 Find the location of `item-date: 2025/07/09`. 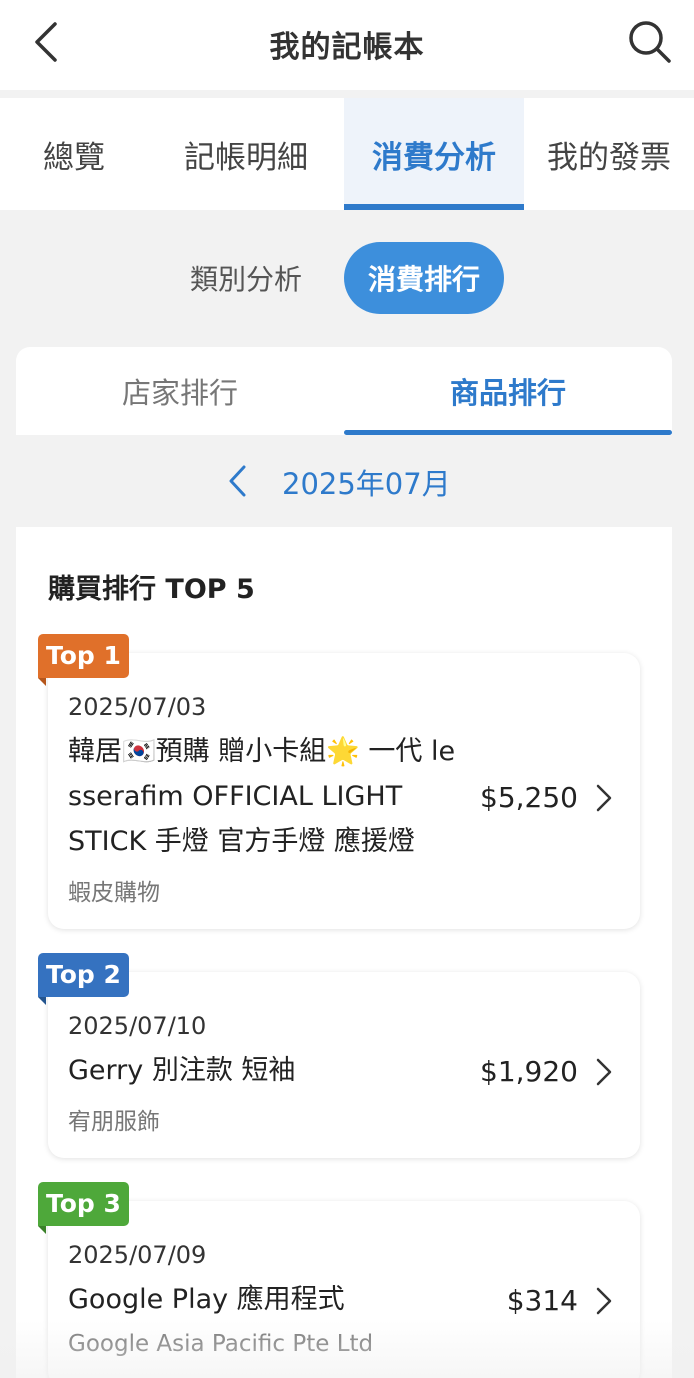

item-date: 2025/07/09 is located at coordinates (137, 1255).